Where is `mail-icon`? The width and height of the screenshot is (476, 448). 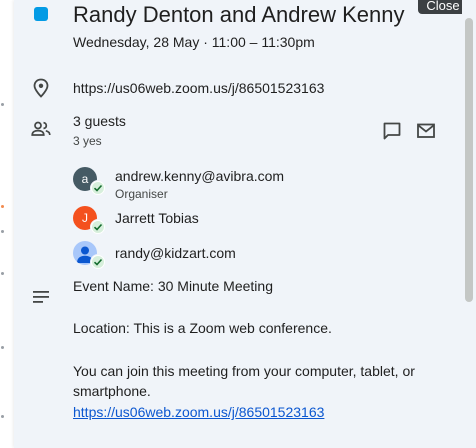 mail-icon is located at coordinates (426, 131).